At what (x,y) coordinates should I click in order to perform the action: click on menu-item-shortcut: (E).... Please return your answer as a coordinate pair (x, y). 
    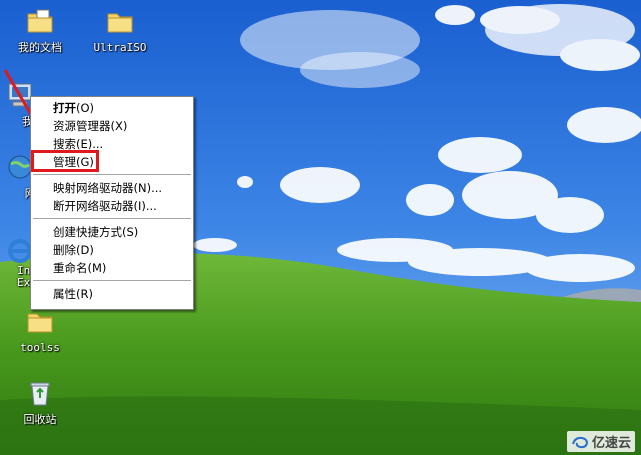
    Looking at the image, I should click on (90, 144).